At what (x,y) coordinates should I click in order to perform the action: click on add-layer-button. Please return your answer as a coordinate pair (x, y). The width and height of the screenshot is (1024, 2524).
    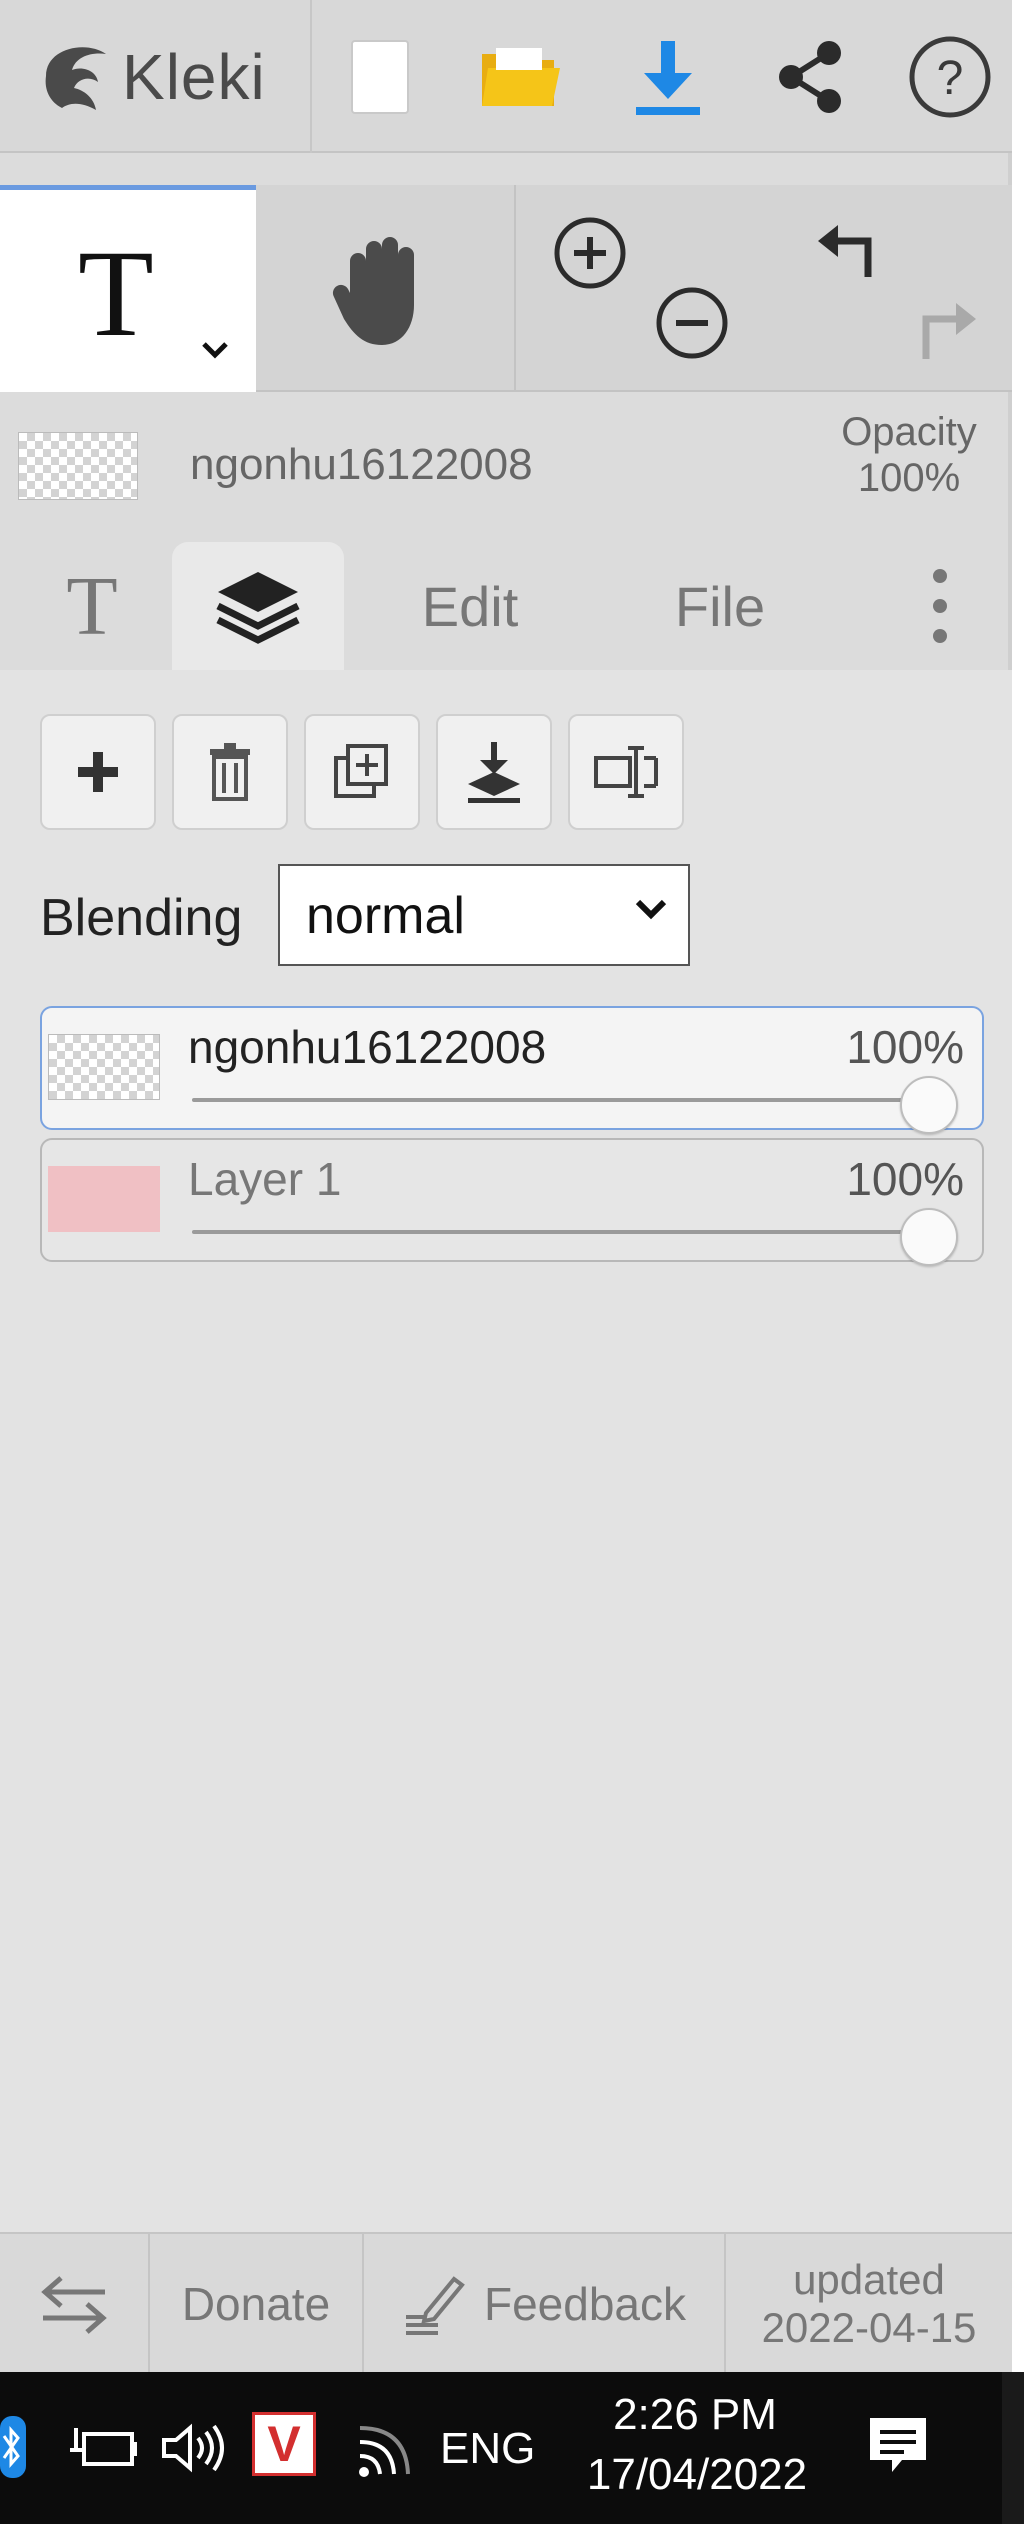
    Looking at the image, I should click on (98, 772).